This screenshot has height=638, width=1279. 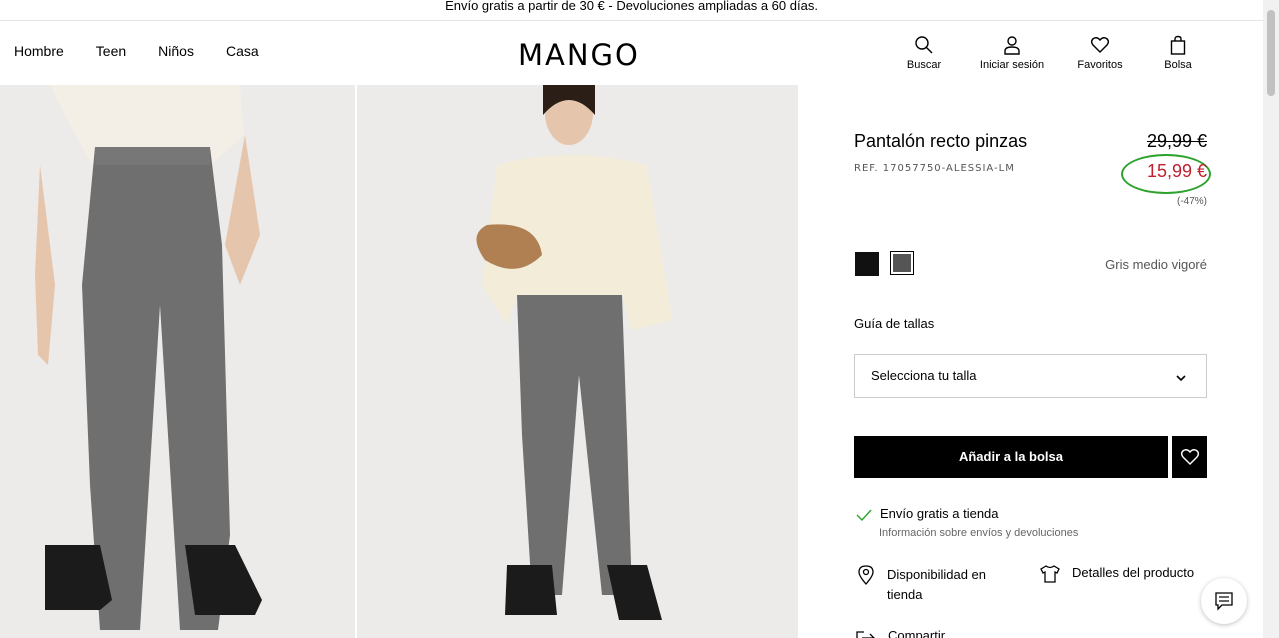 What do you see at coordinates (1030, 376) in the screenshot?
I see `size-select: Selecciona tu talla` at bounding box center [1030, 376].